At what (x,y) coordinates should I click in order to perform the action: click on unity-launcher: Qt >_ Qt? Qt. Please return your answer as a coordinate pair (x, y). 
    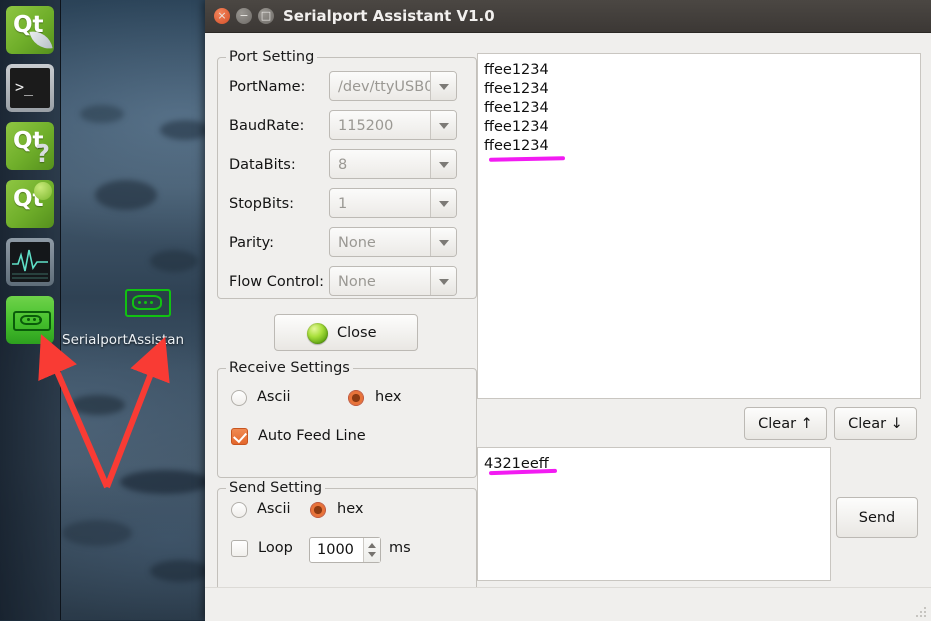
    Looking at the image, I should click on (30, 310).